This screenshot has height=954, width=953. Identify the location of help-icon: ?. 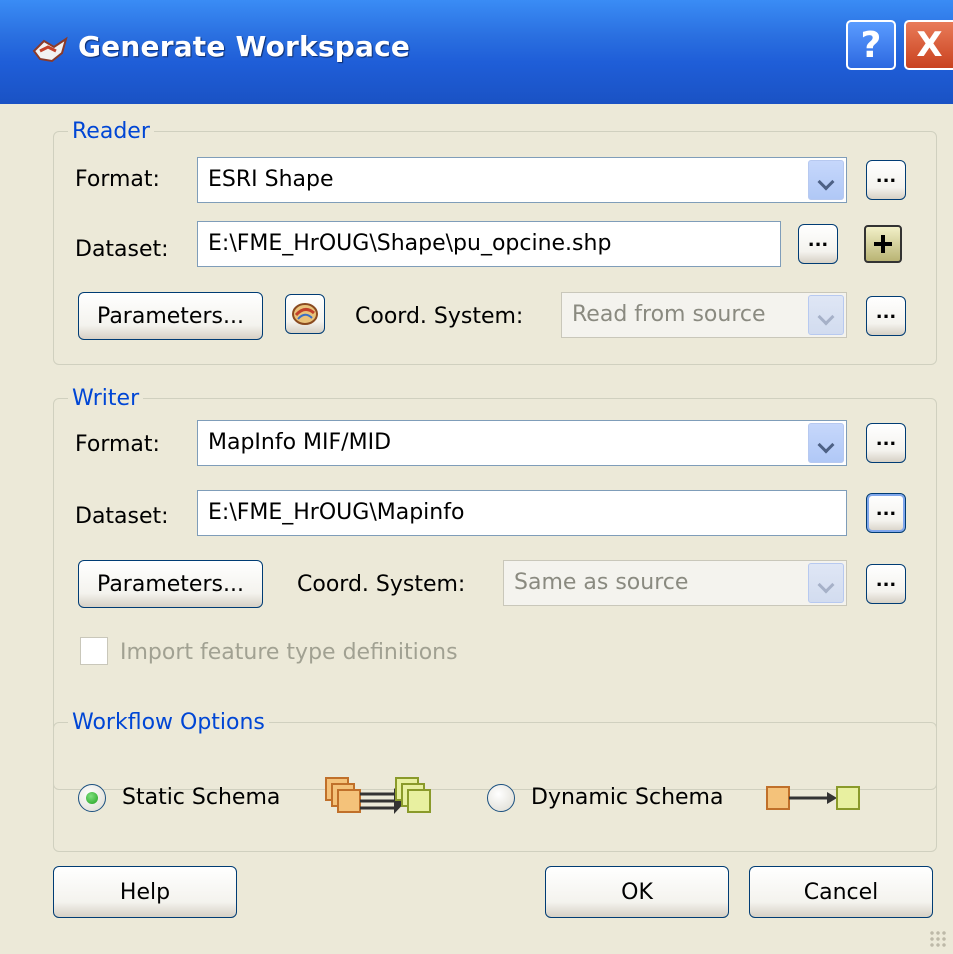
(871, 45).